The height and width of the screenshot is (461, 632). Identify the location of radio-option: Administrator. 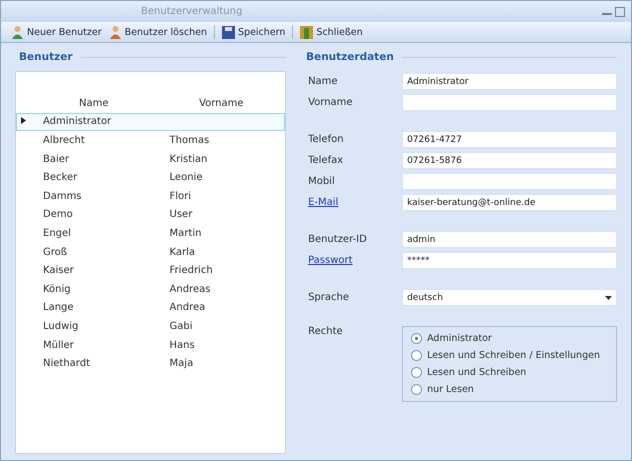
(509, 338).